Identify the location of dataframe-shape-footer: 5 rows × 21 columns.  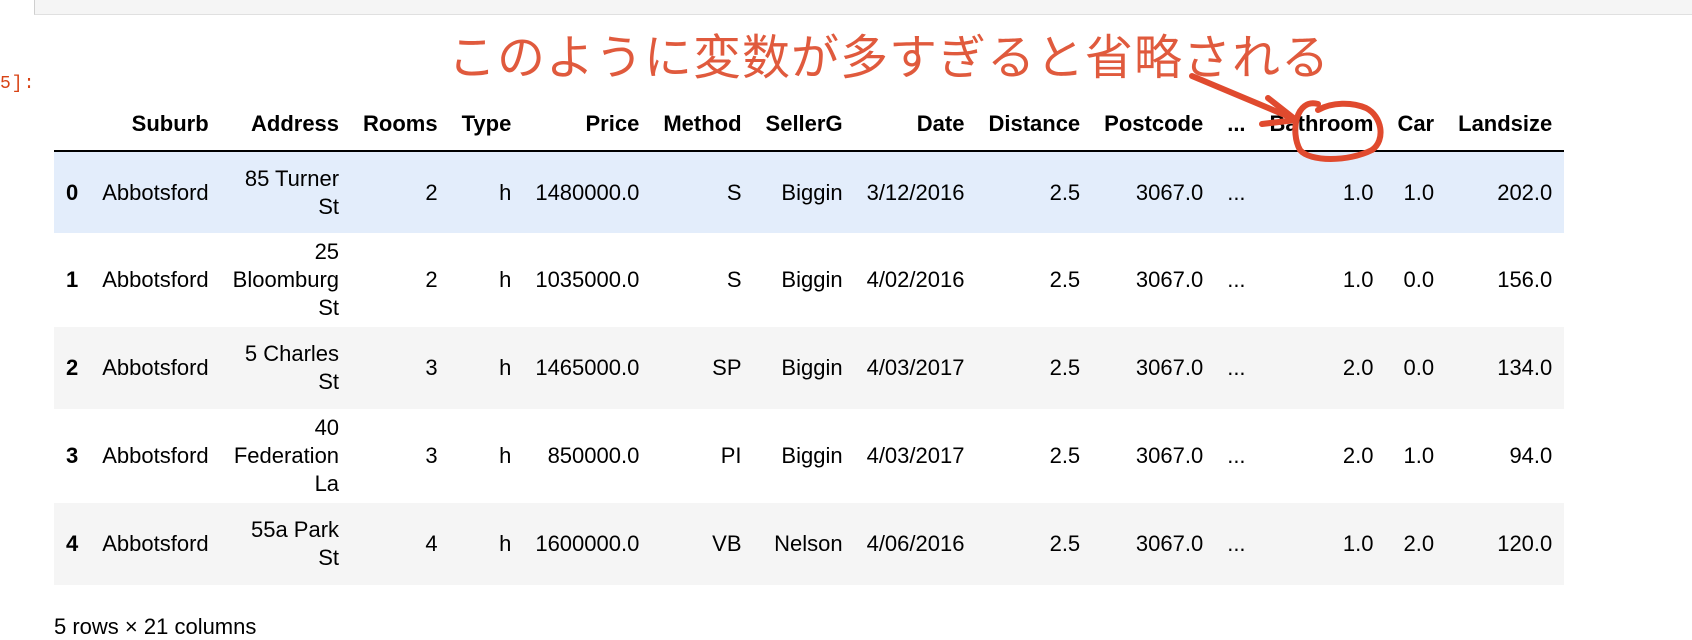
(155, 626).